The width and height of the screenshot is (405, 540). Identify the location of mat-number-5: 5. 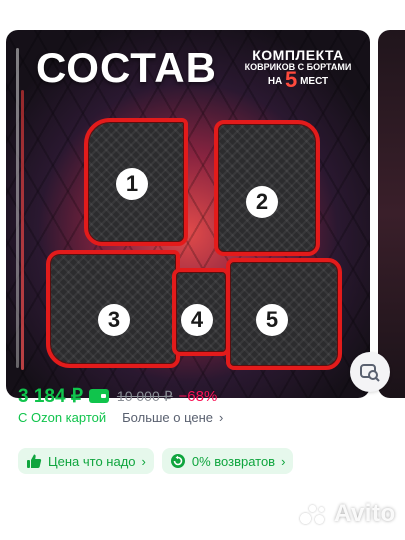
(272, 320).